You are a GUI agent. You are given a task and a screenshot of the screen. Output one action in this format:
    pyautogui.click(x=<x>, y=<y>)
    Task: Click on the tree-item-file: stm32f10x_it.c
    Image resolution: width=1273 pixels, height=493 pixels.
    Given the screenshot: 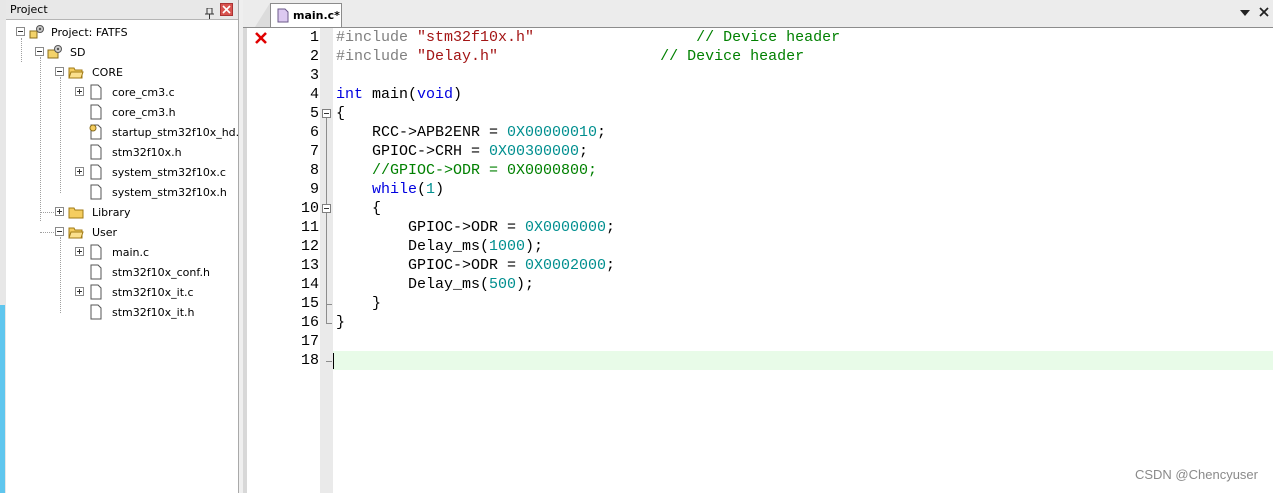 What is the action you would take?
    pyautogui.click(x=122, y=292)
    